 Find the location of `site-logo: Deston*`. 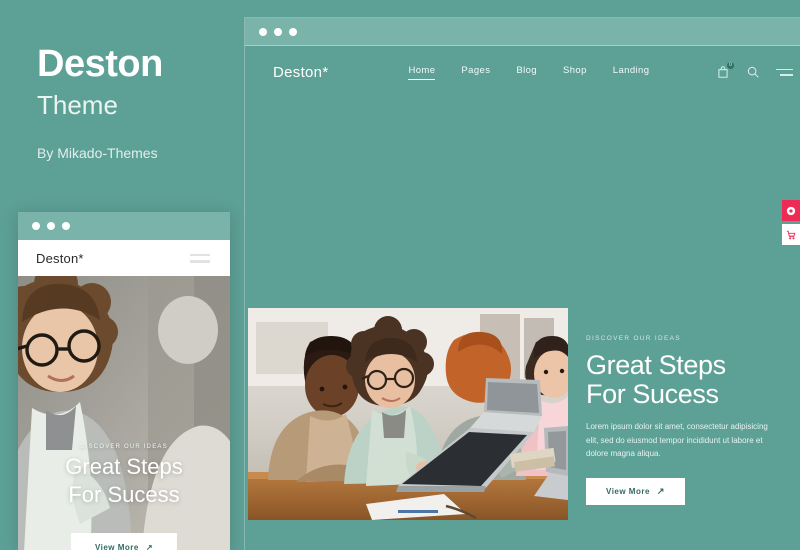

site-logo: Deston* is located at coordinates (300, 72).